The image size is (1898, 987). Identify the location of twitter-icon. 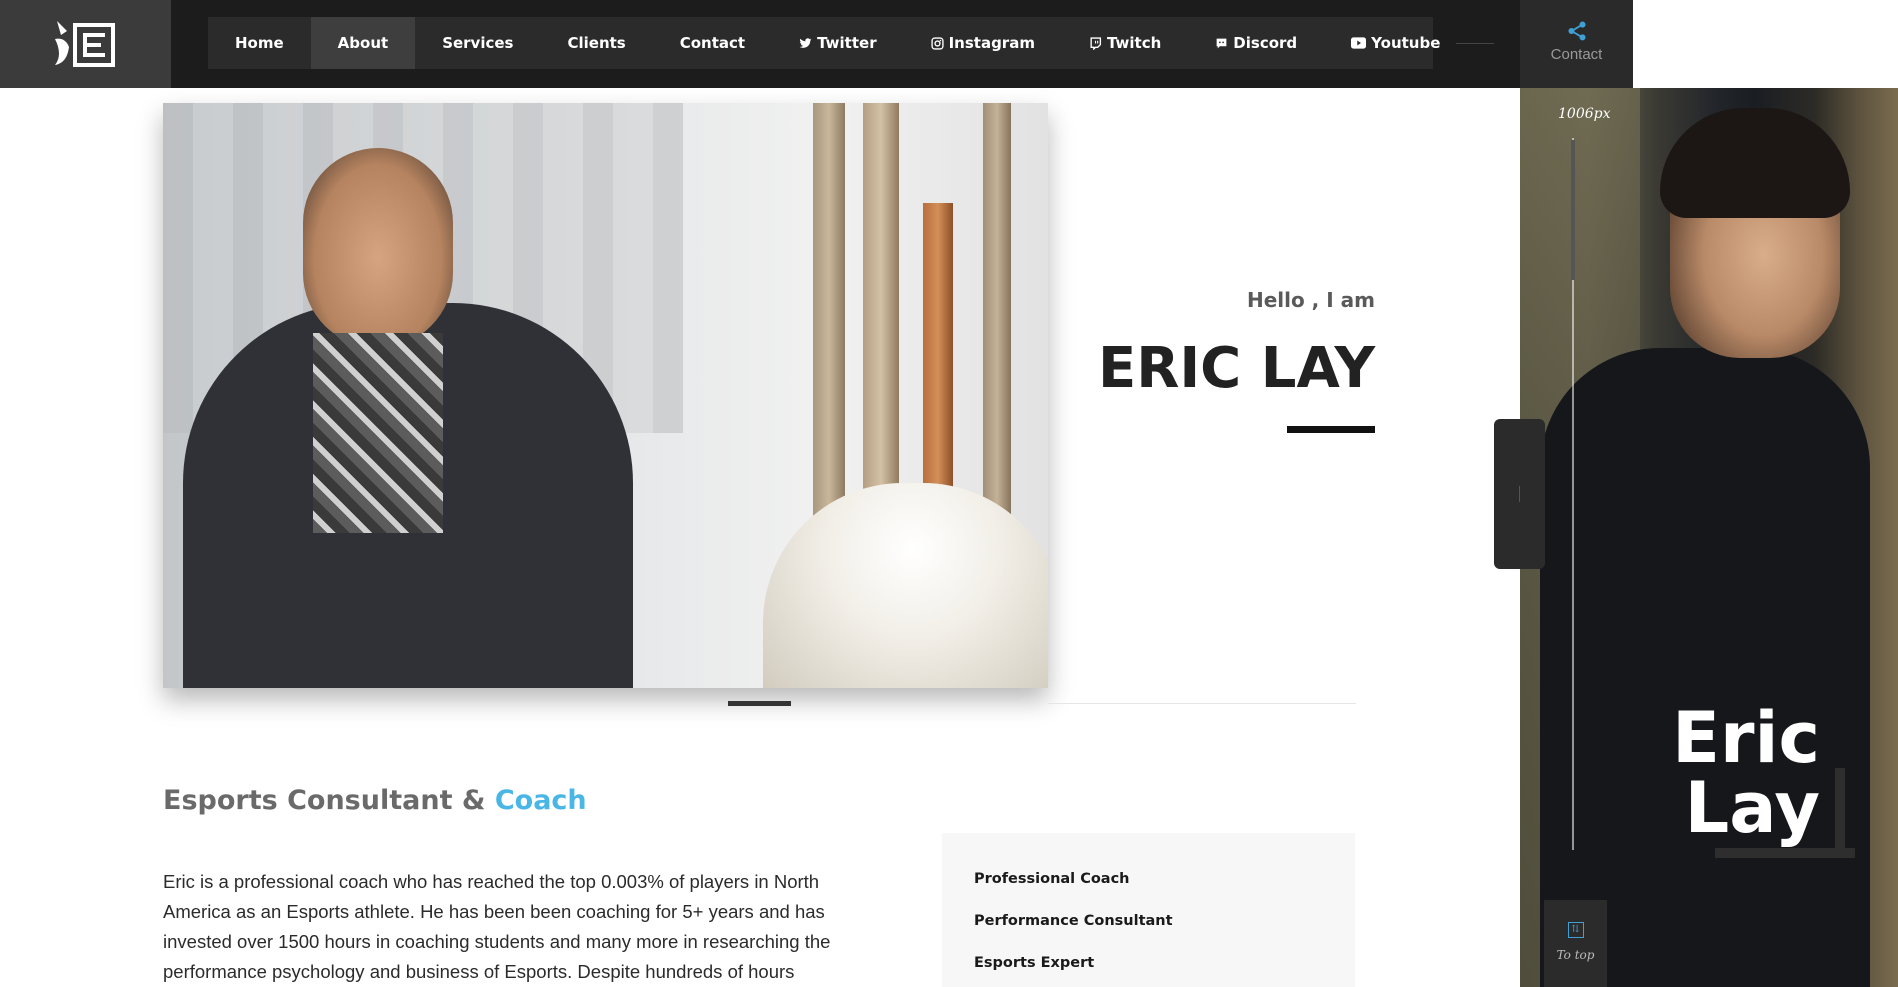
(805, 42).